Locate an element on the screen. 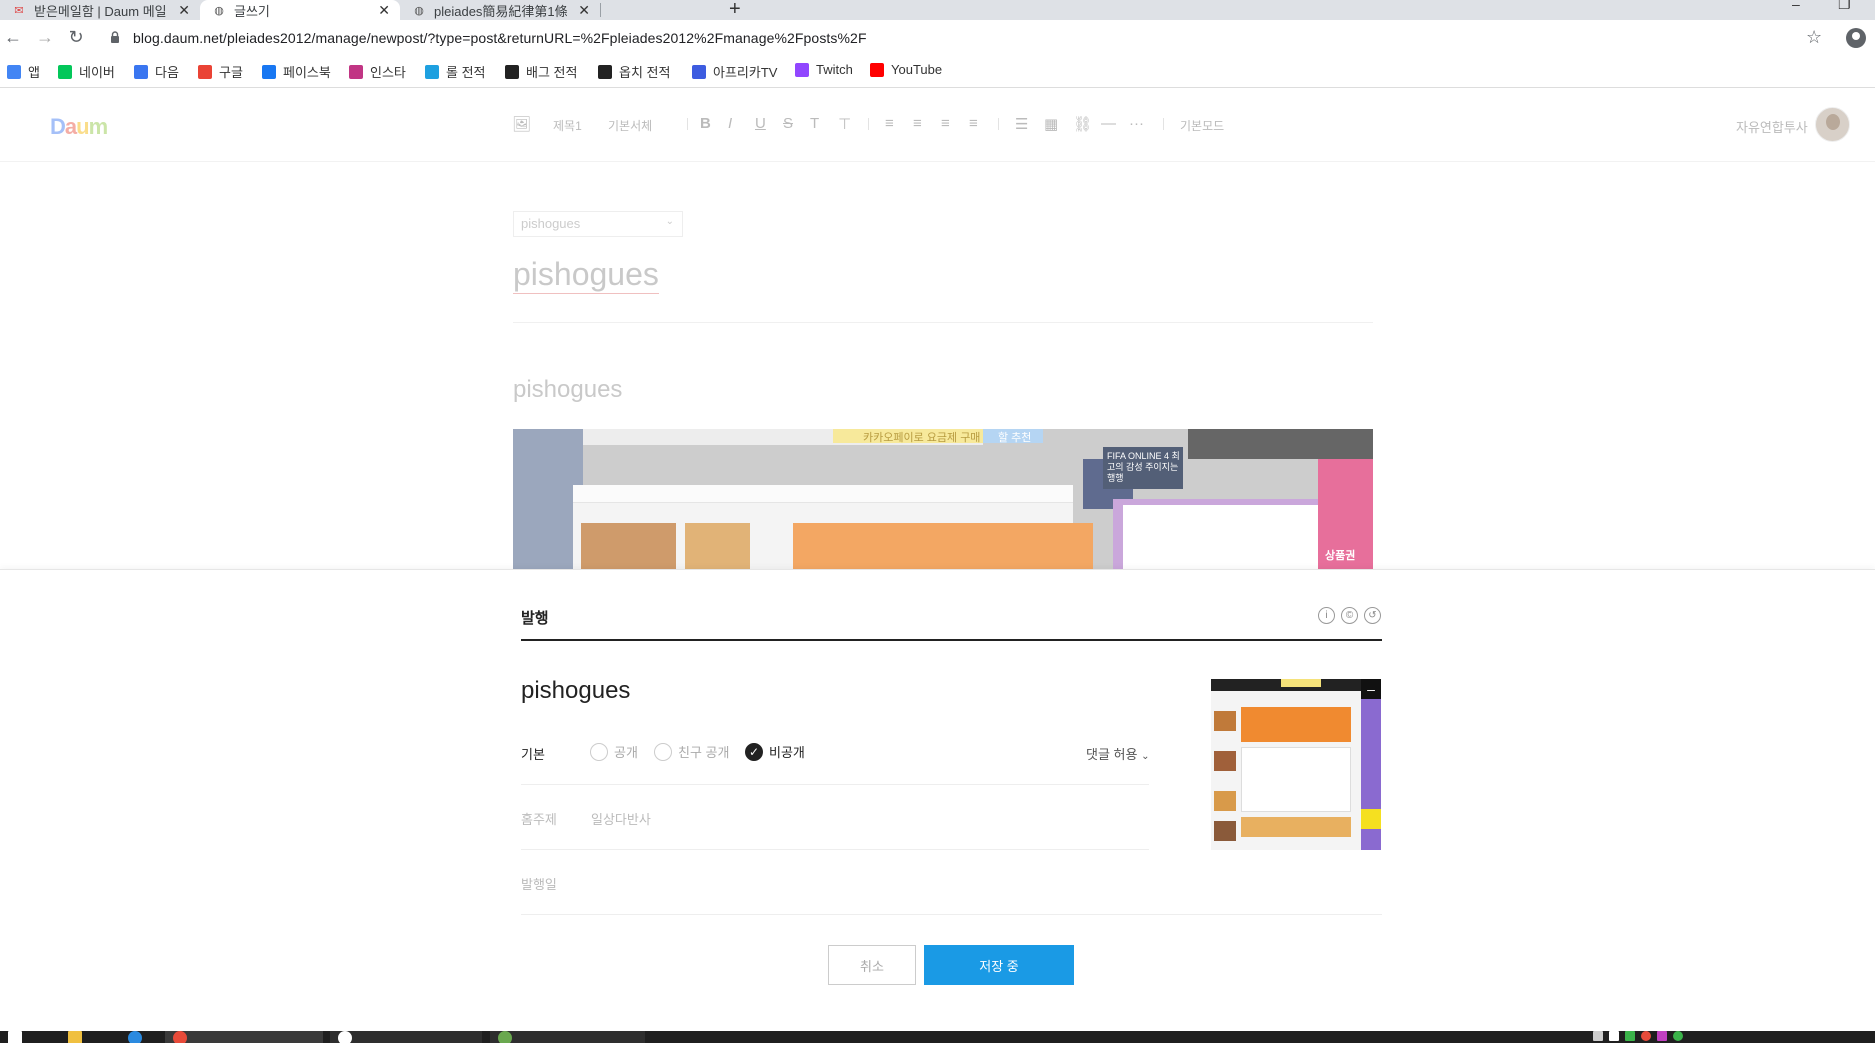 Image resolution: width=1875 pixels, height=1043 pixels. image-insert-icon: 🖼 is located at coordinates (521, 124).